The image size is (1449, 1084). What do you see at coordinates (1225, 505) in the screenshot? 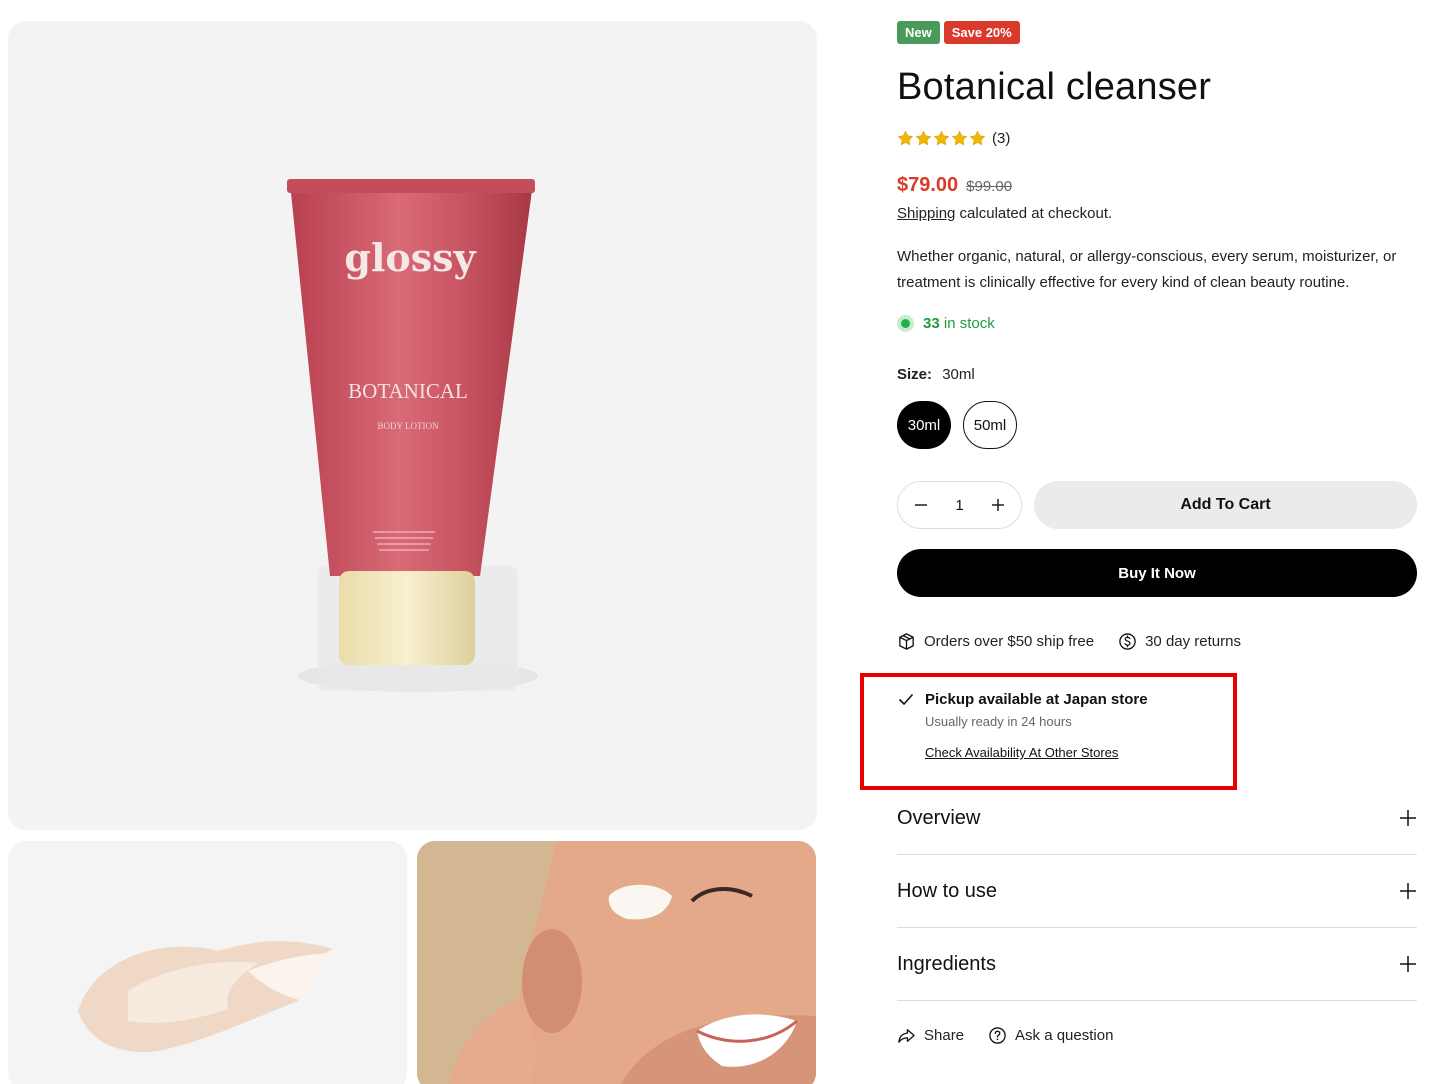
I see `add-to-cart-button: Add To Cart` at bounding box center [1225, 505].